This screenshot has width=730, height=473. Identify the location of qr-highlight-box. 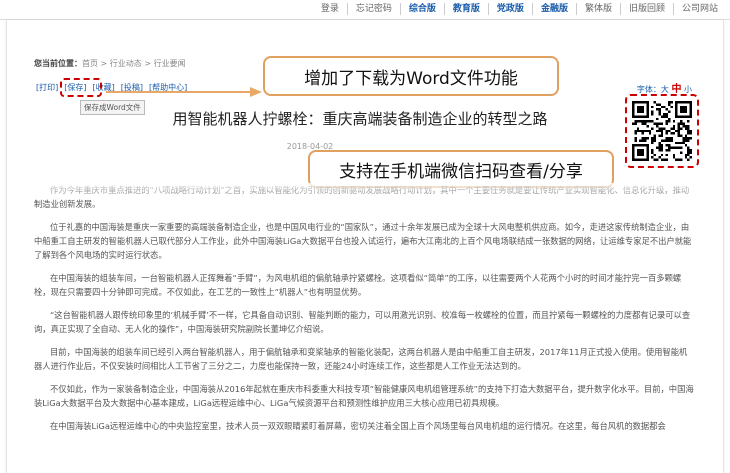
(662, 131).